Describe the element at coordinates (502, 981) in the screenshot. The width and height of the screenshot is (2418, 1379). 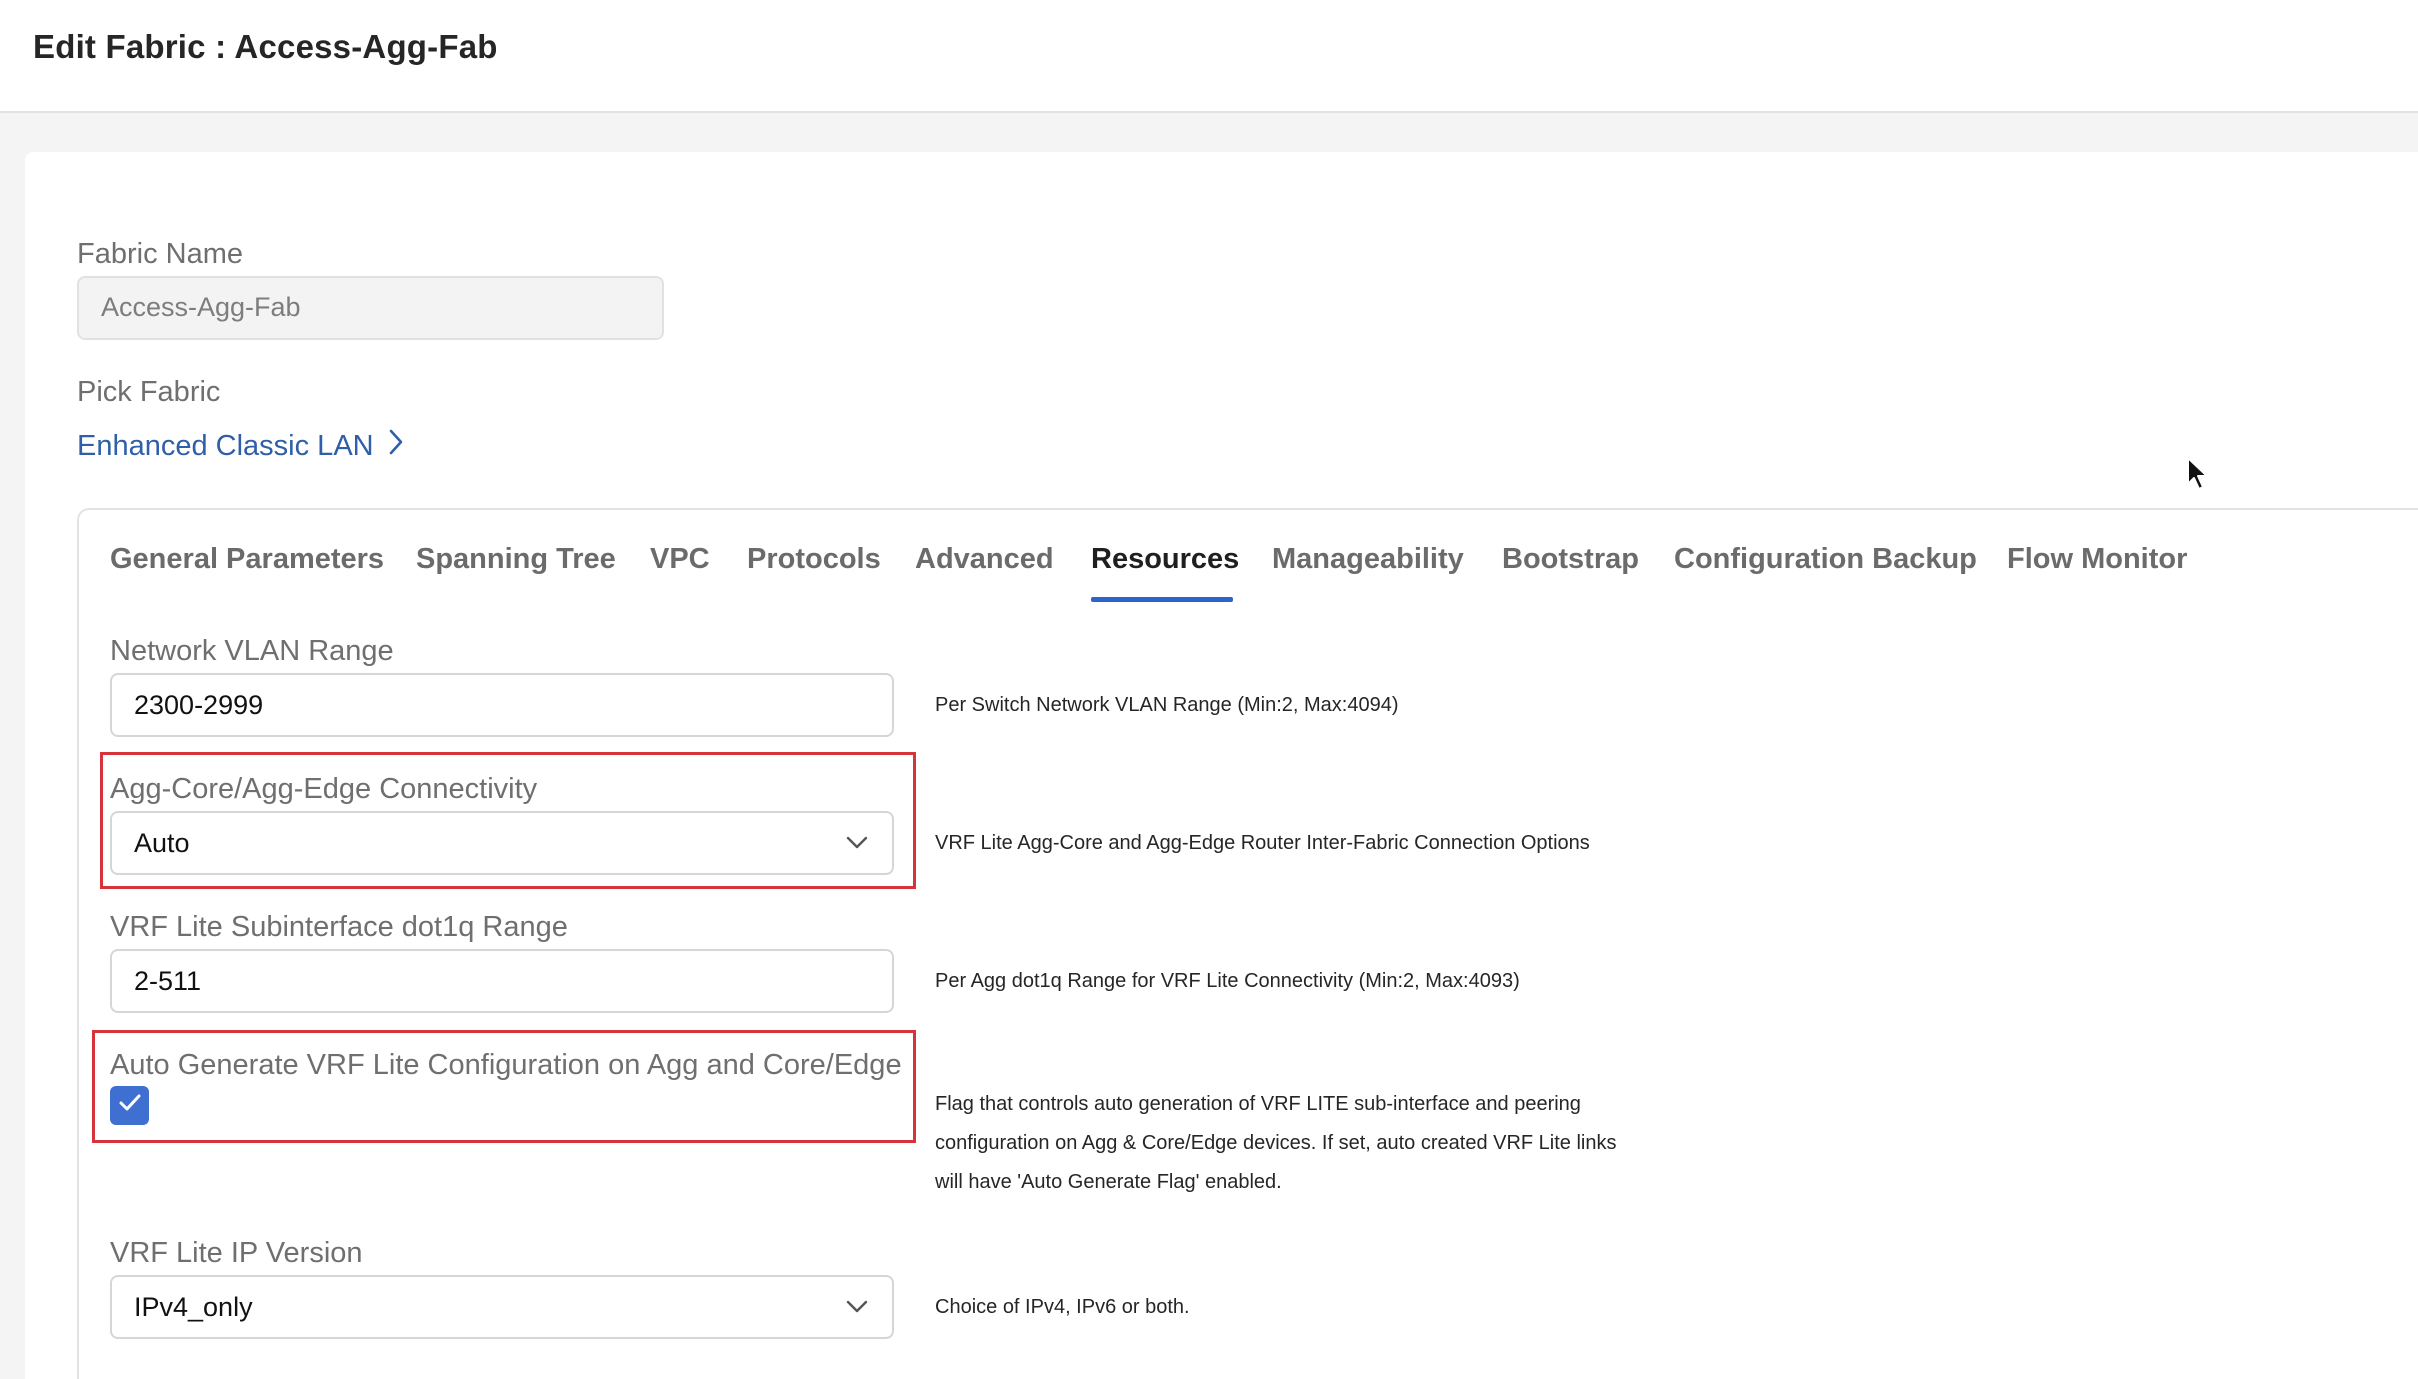
I see `dot1q-range-input: 2-511` at that location.